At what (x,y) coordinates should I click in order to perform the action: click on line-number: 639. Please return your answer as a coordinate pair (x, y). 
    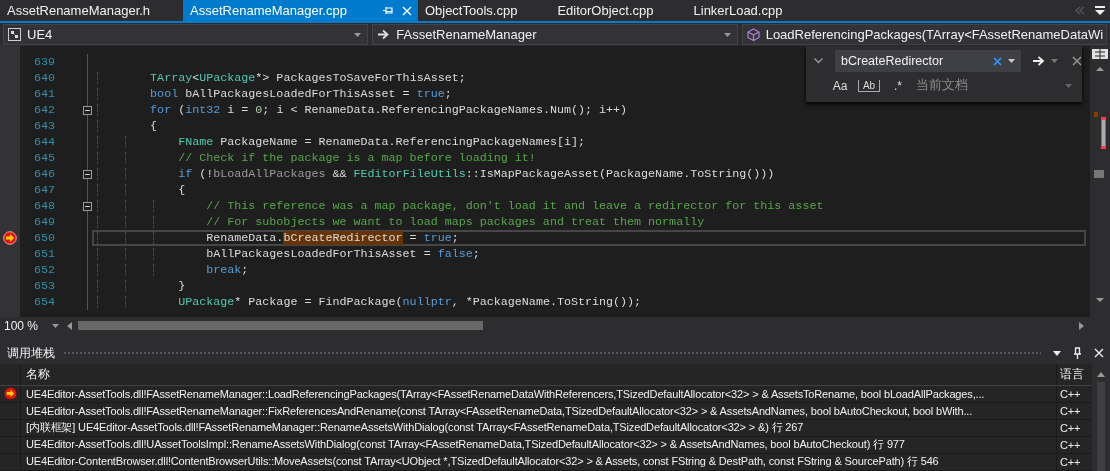
    Looking at the image, I should click on (43, 62).